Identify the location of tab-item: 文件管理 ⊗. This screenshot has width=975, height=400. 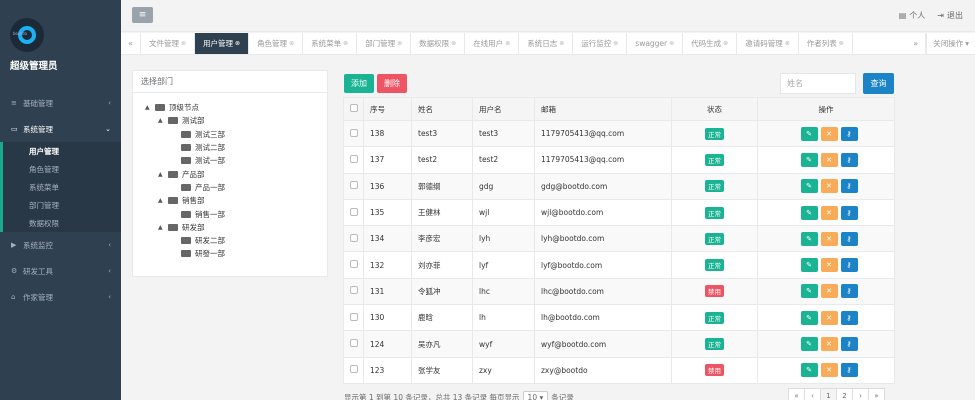
(168, 43).